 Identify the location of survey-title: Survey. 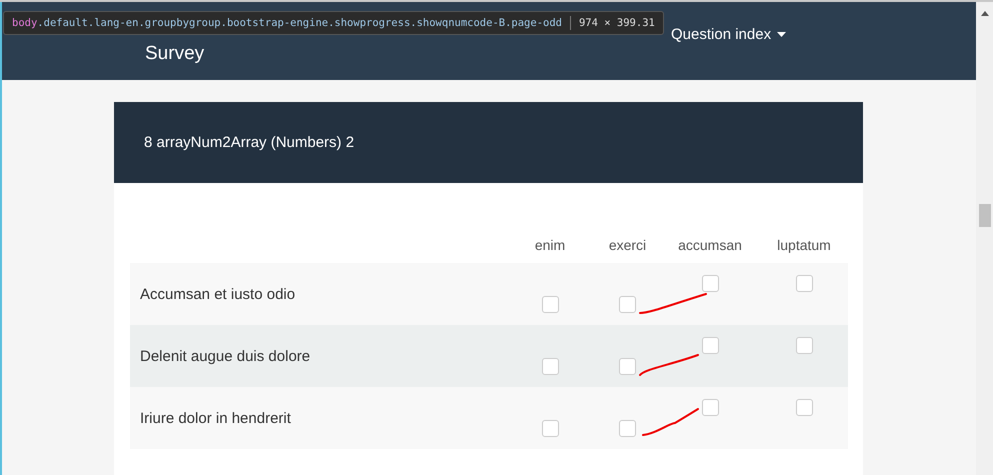
(175, 54).